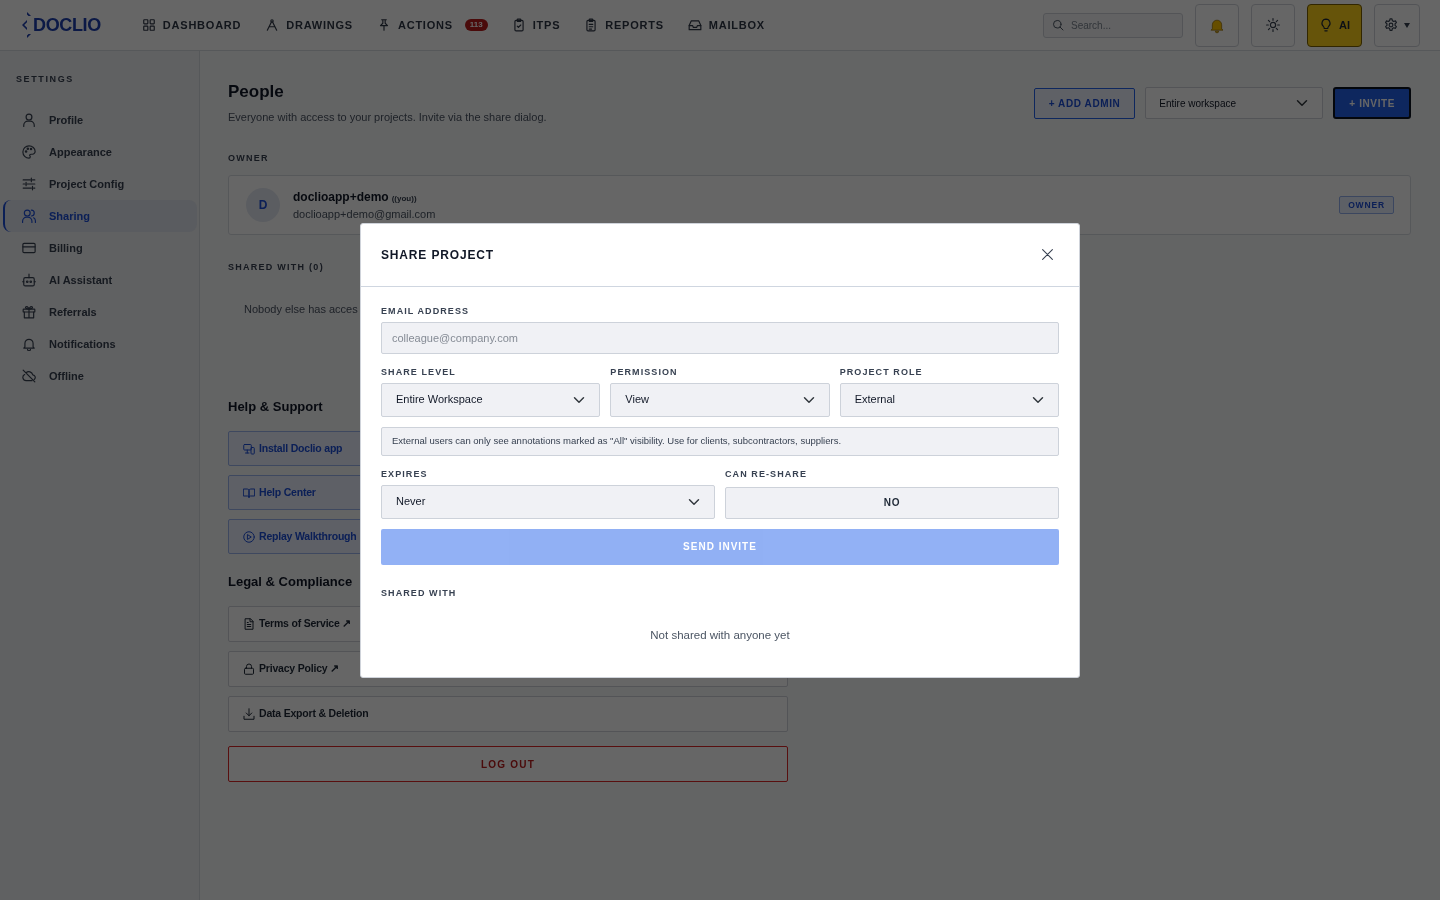 The height and width of the screenshot is (900, 1440). Describe the element at coordinates (1372, 103) in the screenshot. I see `invite-button: + INVITE` at that location.